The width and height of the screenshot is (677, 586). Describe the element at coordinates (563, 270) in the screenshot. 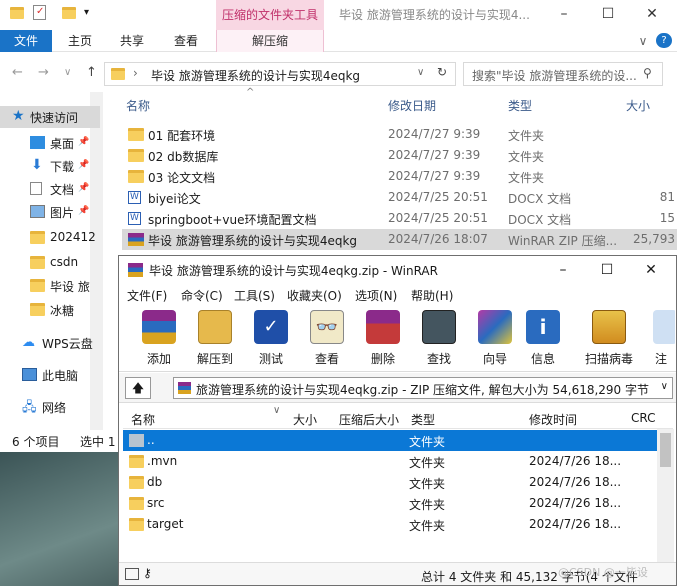

I see `winrar-minimize-button: –` at that location.